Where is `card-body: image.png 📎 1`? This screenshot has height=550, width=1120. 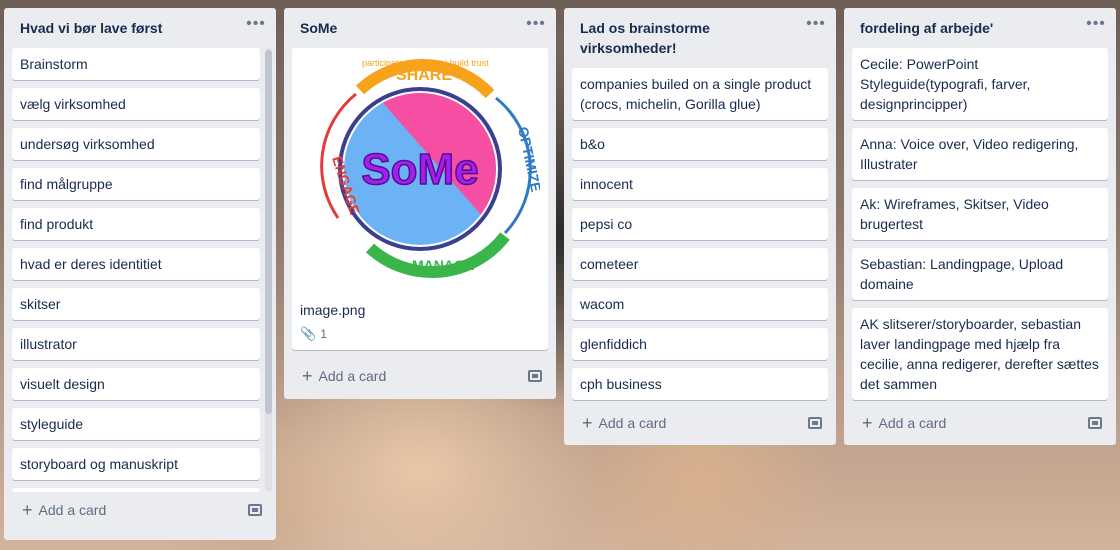 card-body: image.png 📎 1 is located at coordinates (420, 322).